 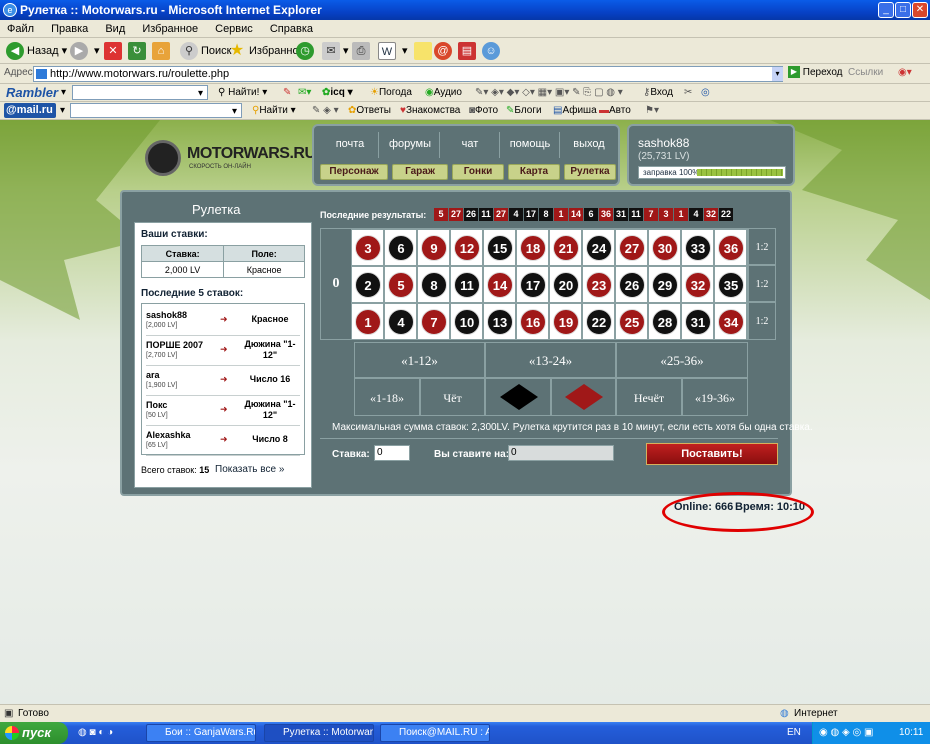 What do you see at coordinates (335, 51) in the screenshot?
I see `mail-button: ✉ ▾` at bounding box center [335, 51].